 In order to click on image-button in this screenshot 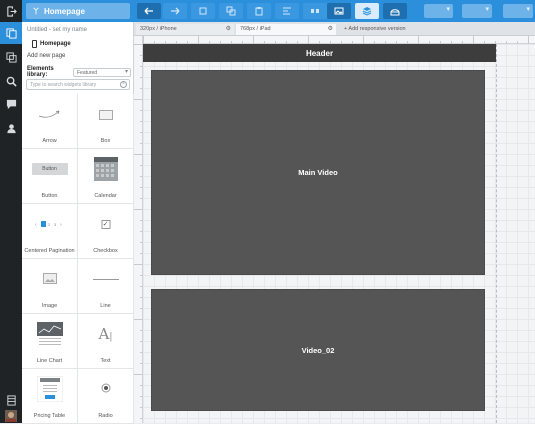, I will do `click(339, 11)`.